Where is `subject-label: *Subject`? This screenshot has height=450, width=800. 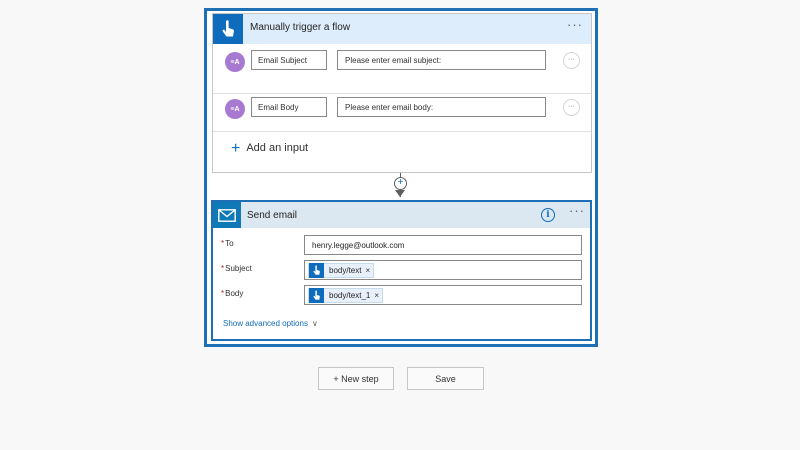
subject-label: *Subject is located at coordinates (236, 268).